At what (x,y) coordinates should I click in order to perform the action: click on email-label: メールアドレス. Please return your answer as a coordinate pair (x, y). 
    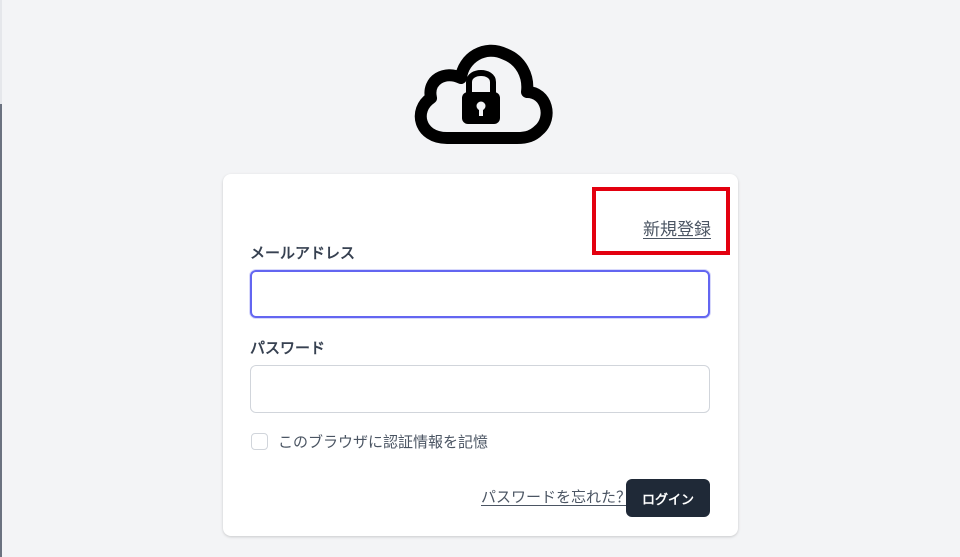
    Looking at the image, I should click on (303, 253).